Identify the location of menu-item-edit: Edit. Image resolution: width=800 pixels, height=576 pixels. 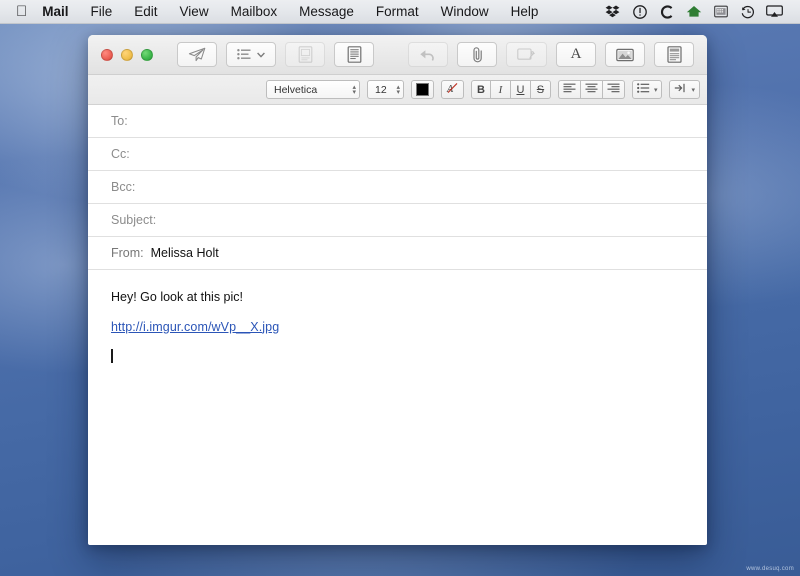
(145, 11).